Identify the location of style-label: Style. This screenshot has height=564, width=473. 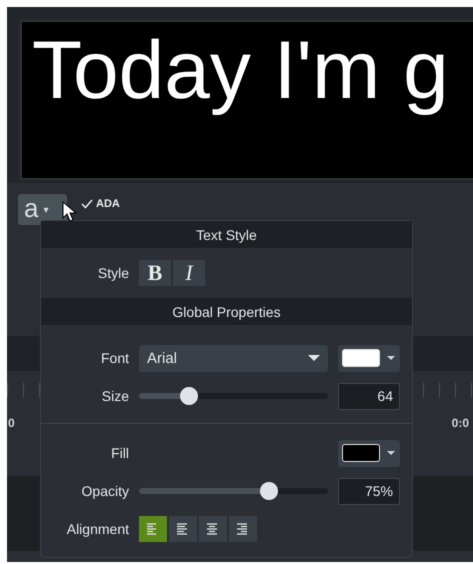
(113, 273).